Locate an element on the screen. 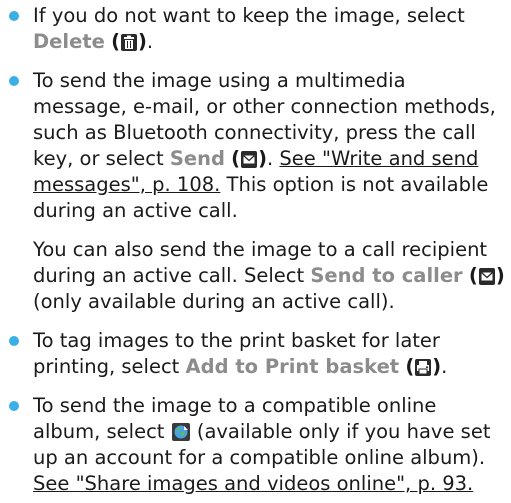 Image resolution: width=511 pixels, height=503 pixels. delete-option-label: Delete is located at coordinates (69, 41).